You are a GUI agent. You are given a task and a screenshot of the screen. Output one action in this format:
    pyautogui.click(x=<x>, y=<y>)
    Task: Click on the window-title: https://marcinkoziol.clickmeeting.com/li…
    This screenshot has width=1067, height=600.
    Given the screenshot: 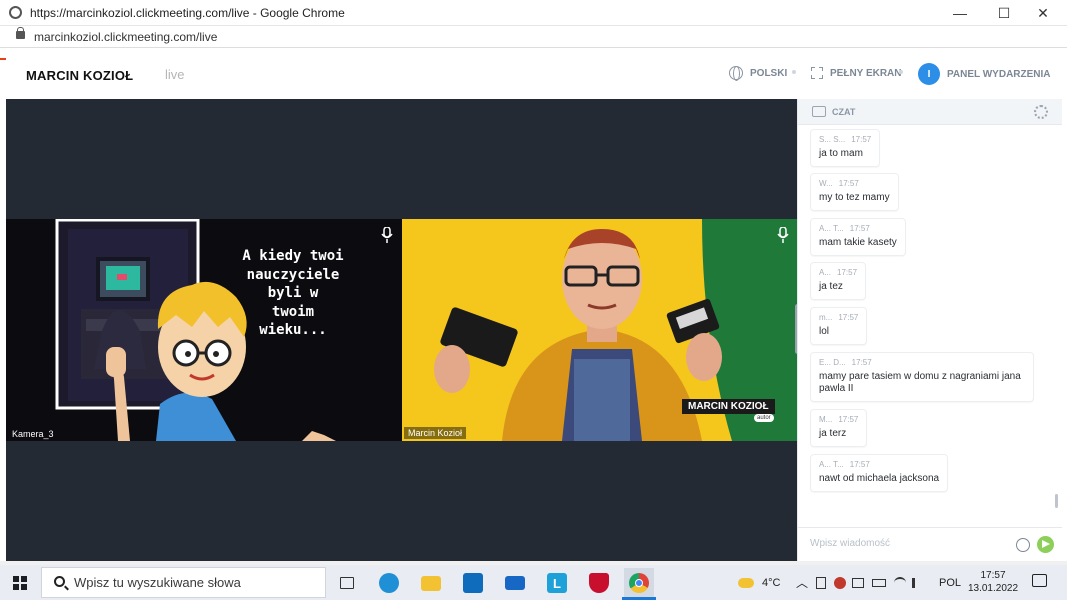 What is the action you would take?
    pyautogui.click(x=187, y=13)
    